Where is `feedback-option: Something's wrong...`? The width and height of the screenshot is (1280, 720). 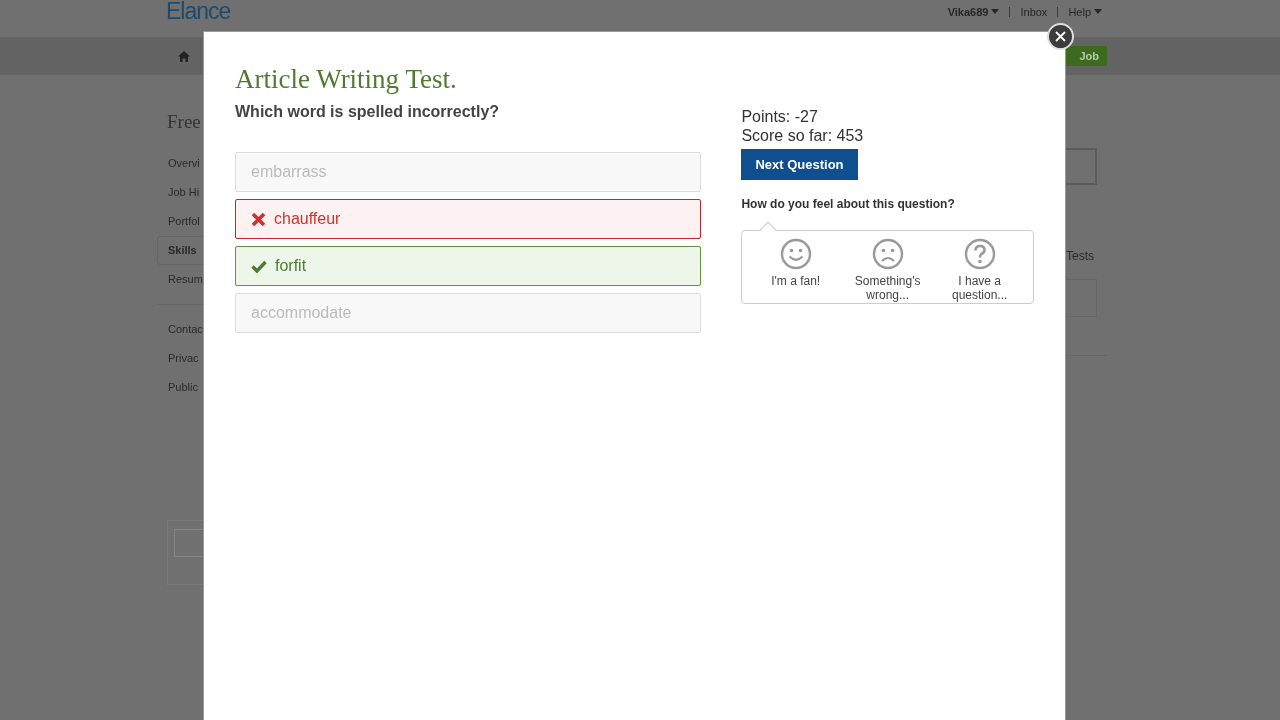 feedback-option: Something's wrong... is located at coordinates (887, 270).